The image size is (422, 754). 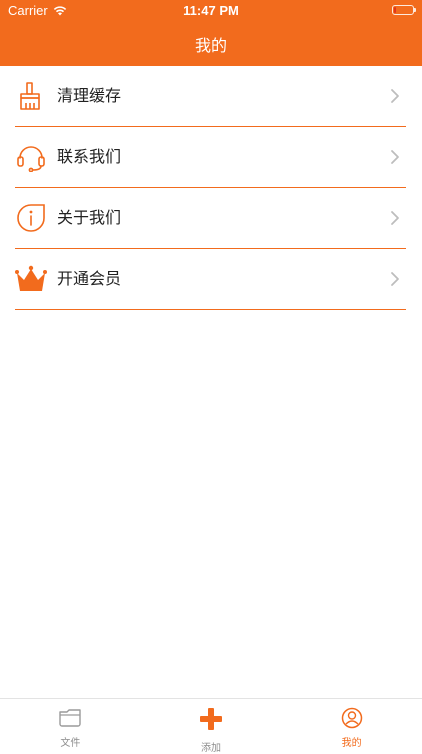 I want to click on tab-profile: 我的, so click(x=351, y=724).